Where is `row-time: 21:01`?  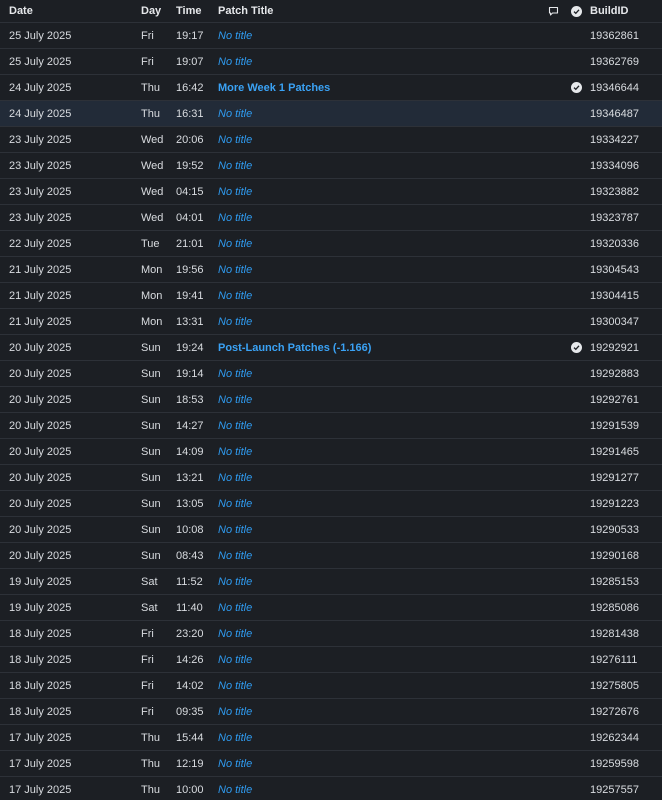 row-time: 21:01 is located at coordinates (190, 243).